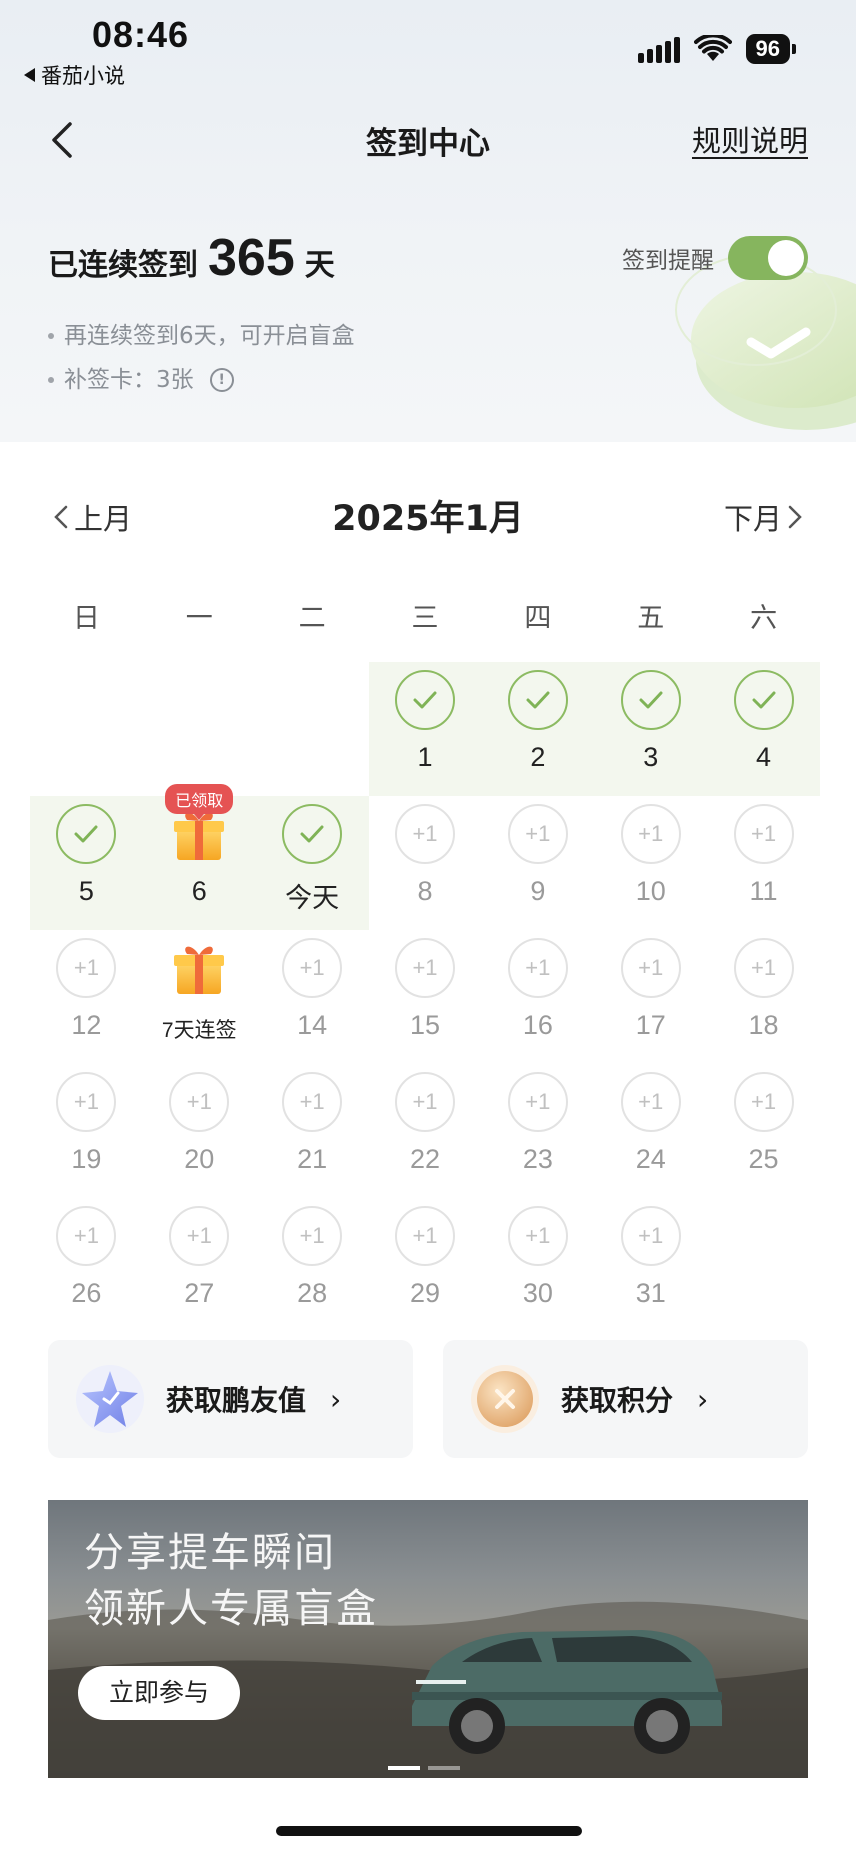 Image resolution: width=856 pixels, height=1852 pixels. Describe the element at coordinates (312, 997) in the screenshot. I see `calendar-day: +1 14` at that location.